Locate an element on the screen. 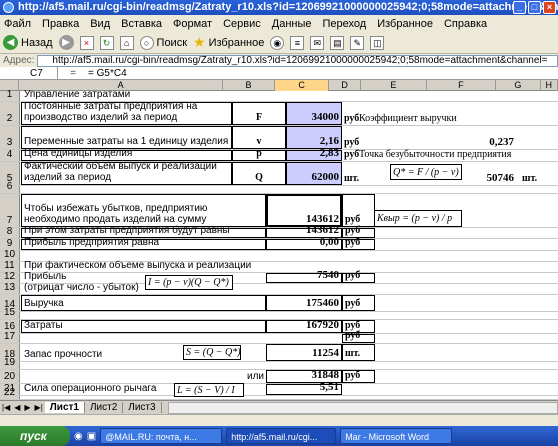 This screenshot has height=446, width=558. cell-a1: Управление затратами is located at coordinates (77, 95).